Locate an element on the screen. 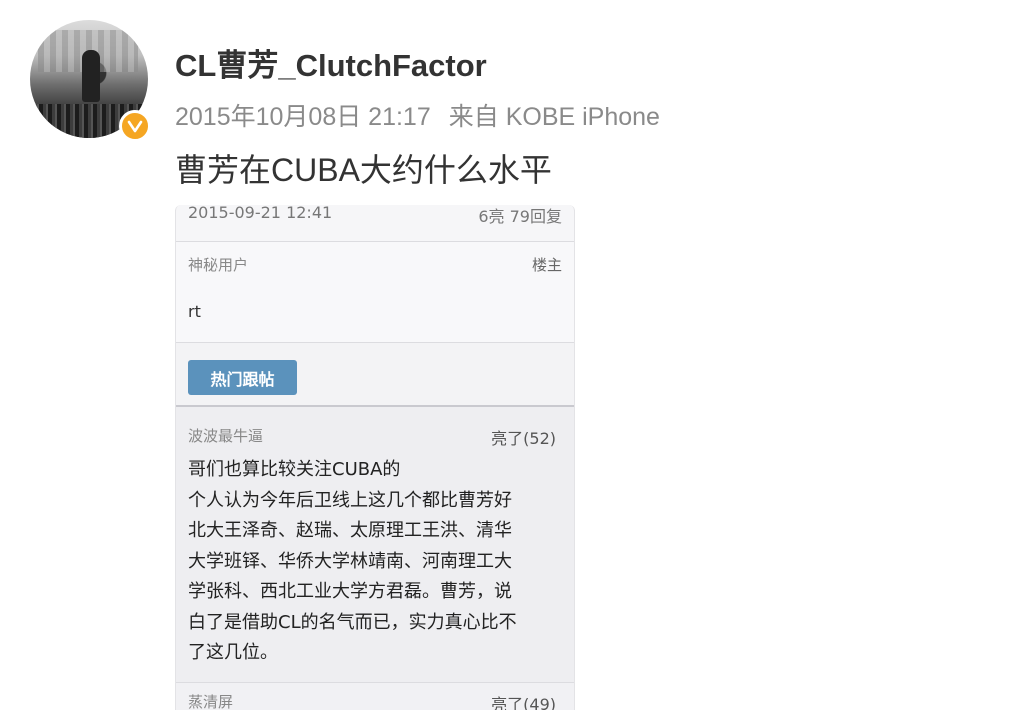 This screenshot has height=710, width=1016. hot-replies-bar: 热门跟帖 is located at coordinates (375, 375).